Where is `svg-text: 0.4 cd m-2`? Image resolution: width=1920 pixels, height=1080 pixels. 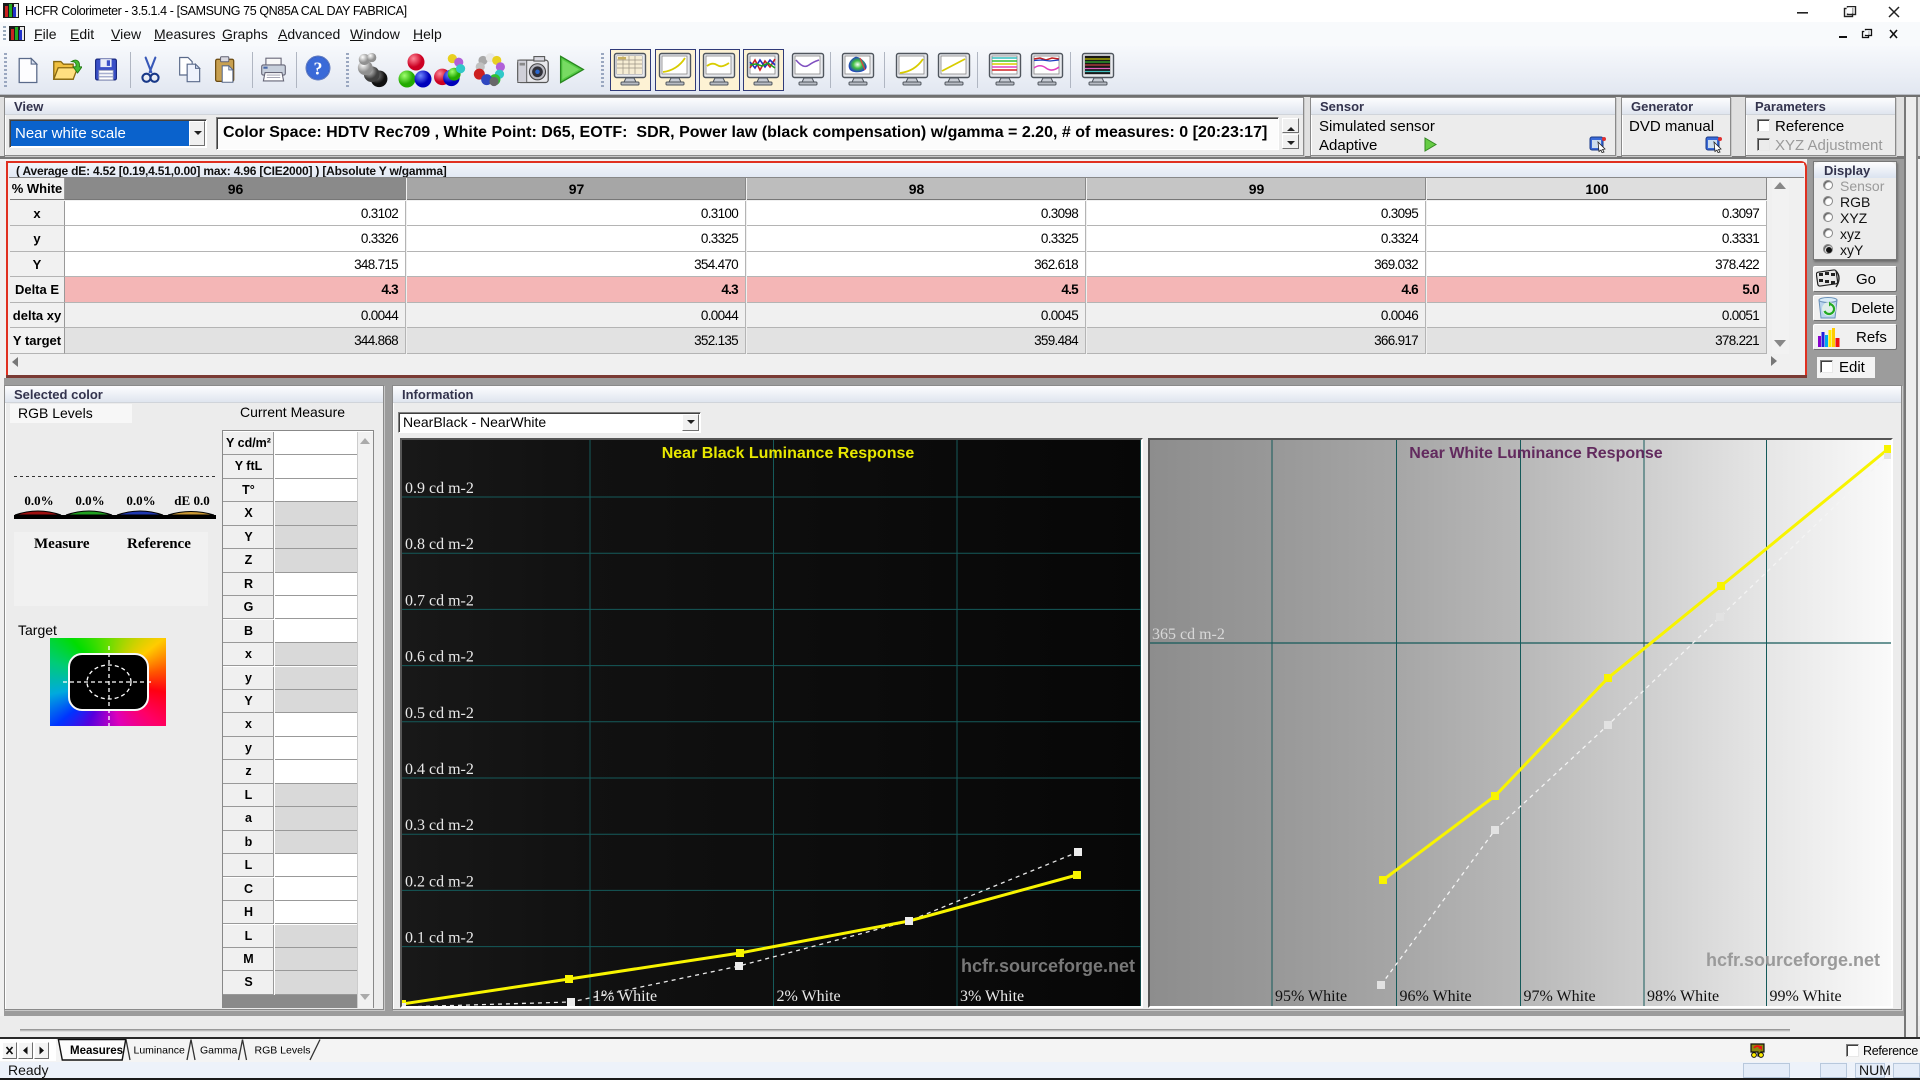
svg-text: 0.4 cd m-2 is located at coordinates (439, 769).